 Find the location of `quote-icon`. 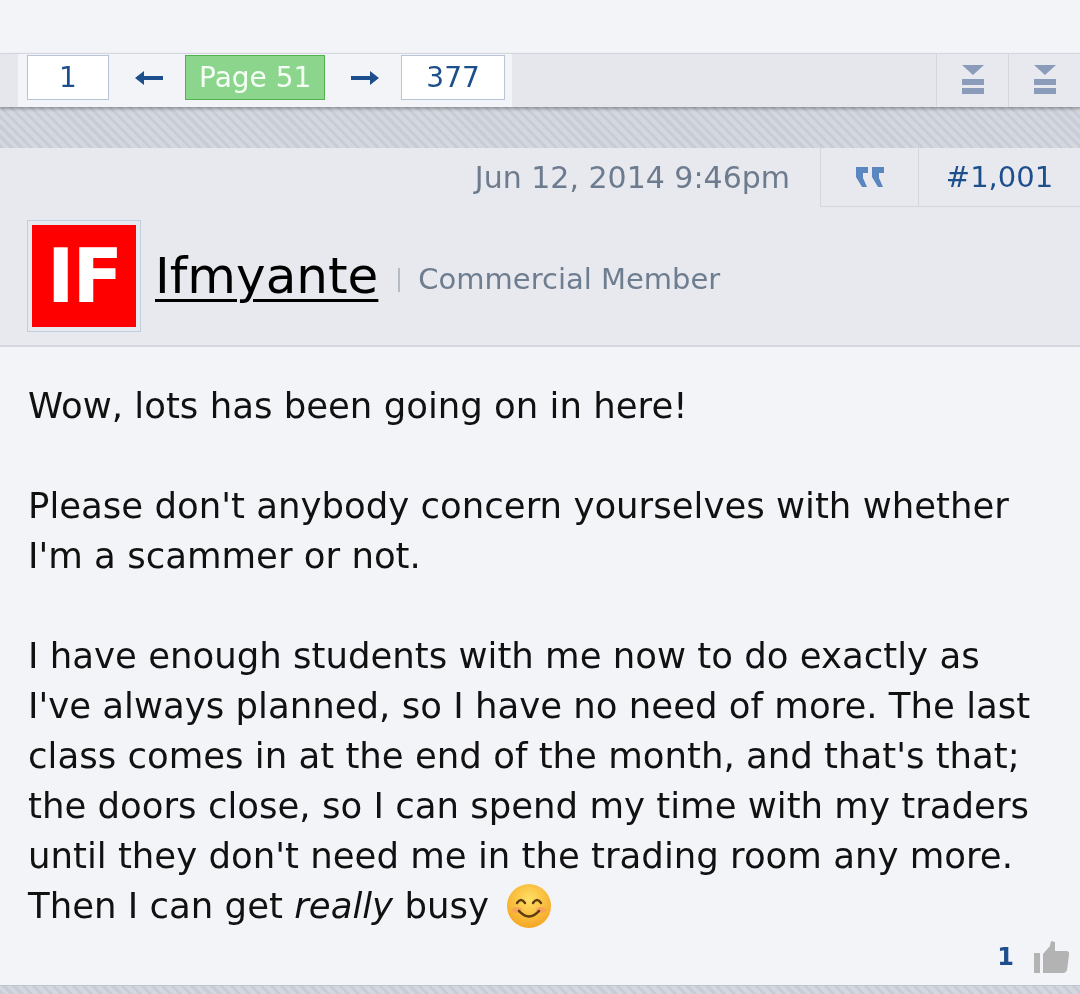

quote-icon is located at coordinates (869, 176).